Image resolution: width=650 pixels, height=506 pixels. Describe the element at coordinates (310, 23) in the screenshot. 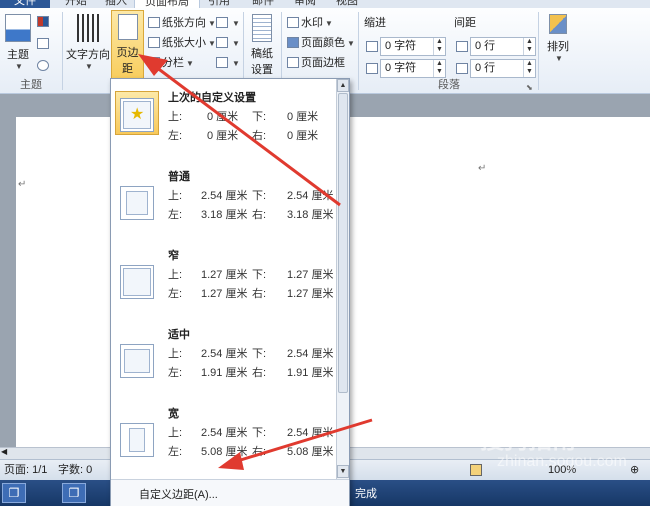

I see `watermark-button: 水印 ▼` at that location.